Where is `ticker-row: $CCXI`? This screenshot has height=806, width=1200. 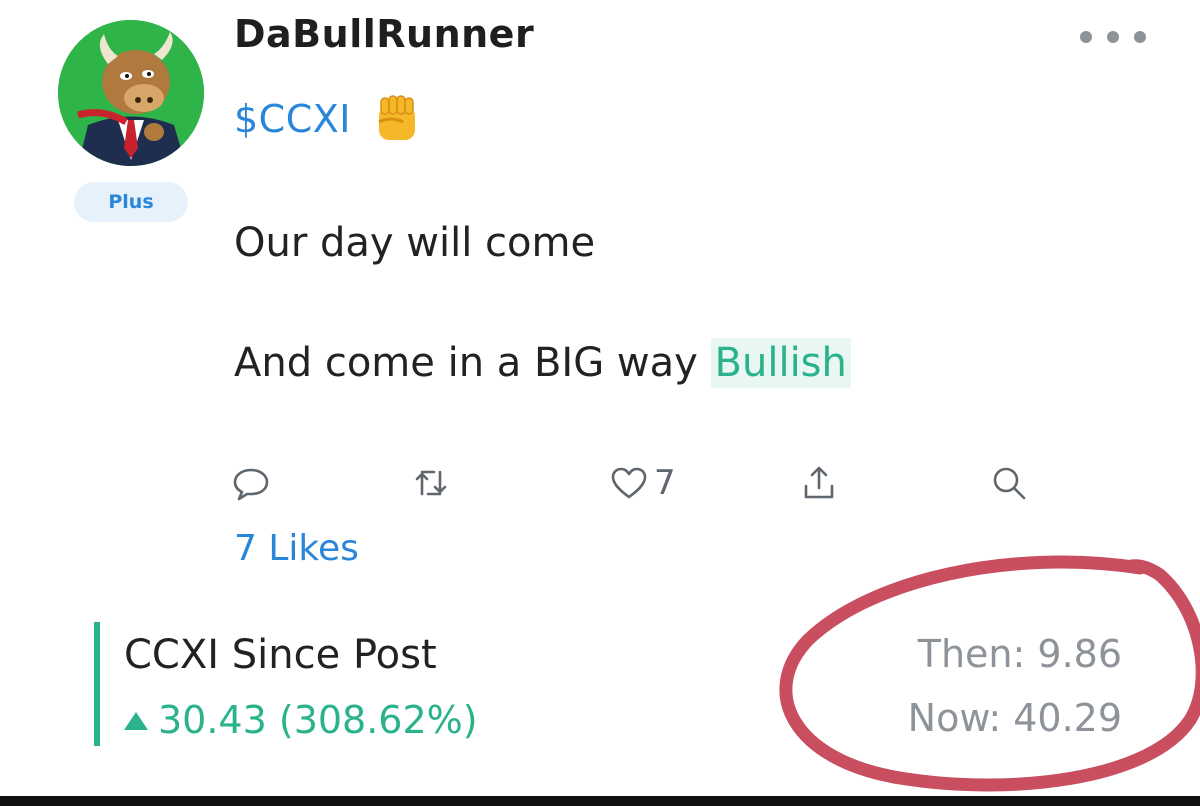 ticker-row: $CCXI is located at coordinates (328, 119).